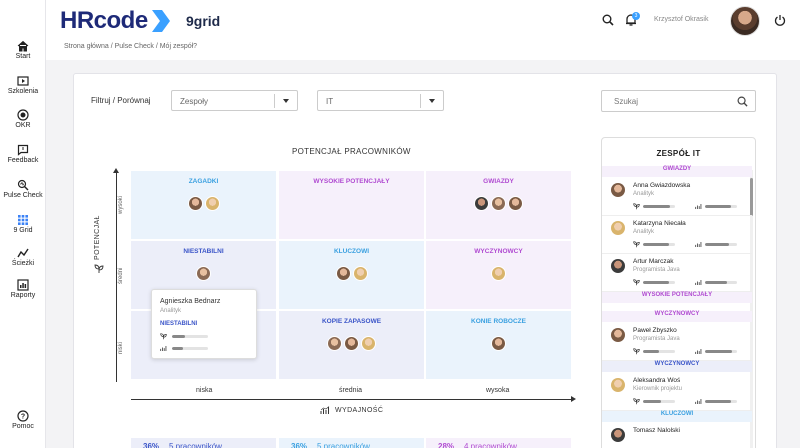 The width and height of the screenshot is (800, 448). Describe the element at coordinates (626, 101) in the screenshot. I see `search-placeholder: Szukaj` at that location.